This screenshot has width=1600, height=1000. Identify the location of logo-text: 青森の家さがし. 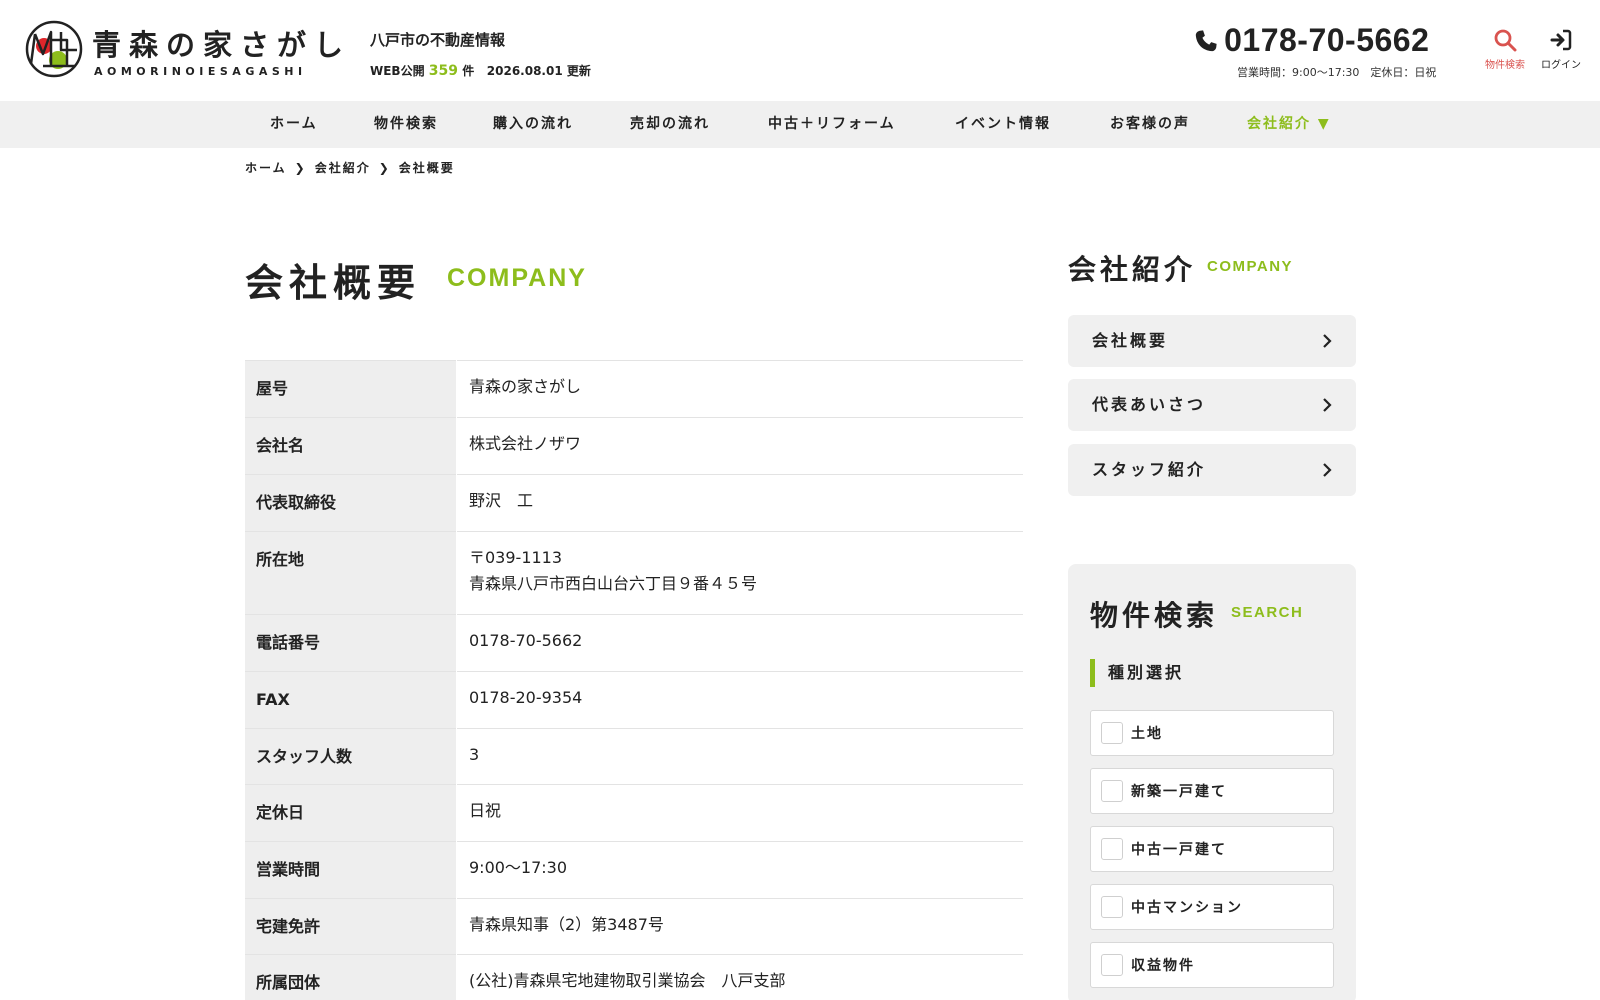
(221, 43).